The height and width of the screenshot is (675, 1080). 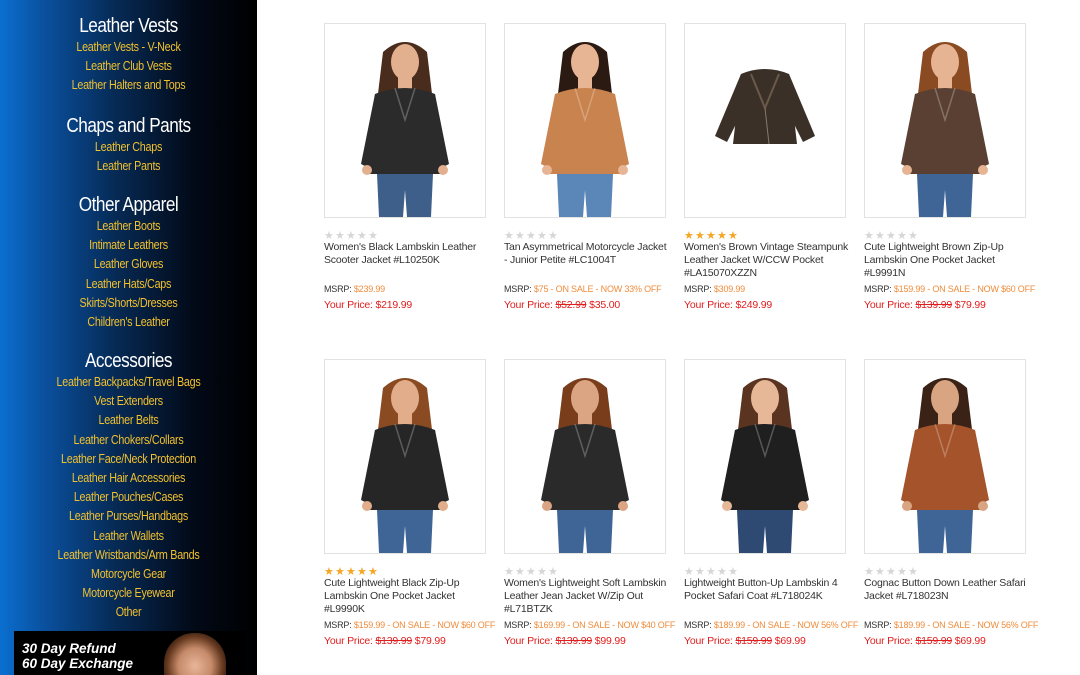 What do you see at coordinates (128, 47) in the screenshot?
I see `category-link: Leather Vests - V-Neck` at bounding box center [128, 47].